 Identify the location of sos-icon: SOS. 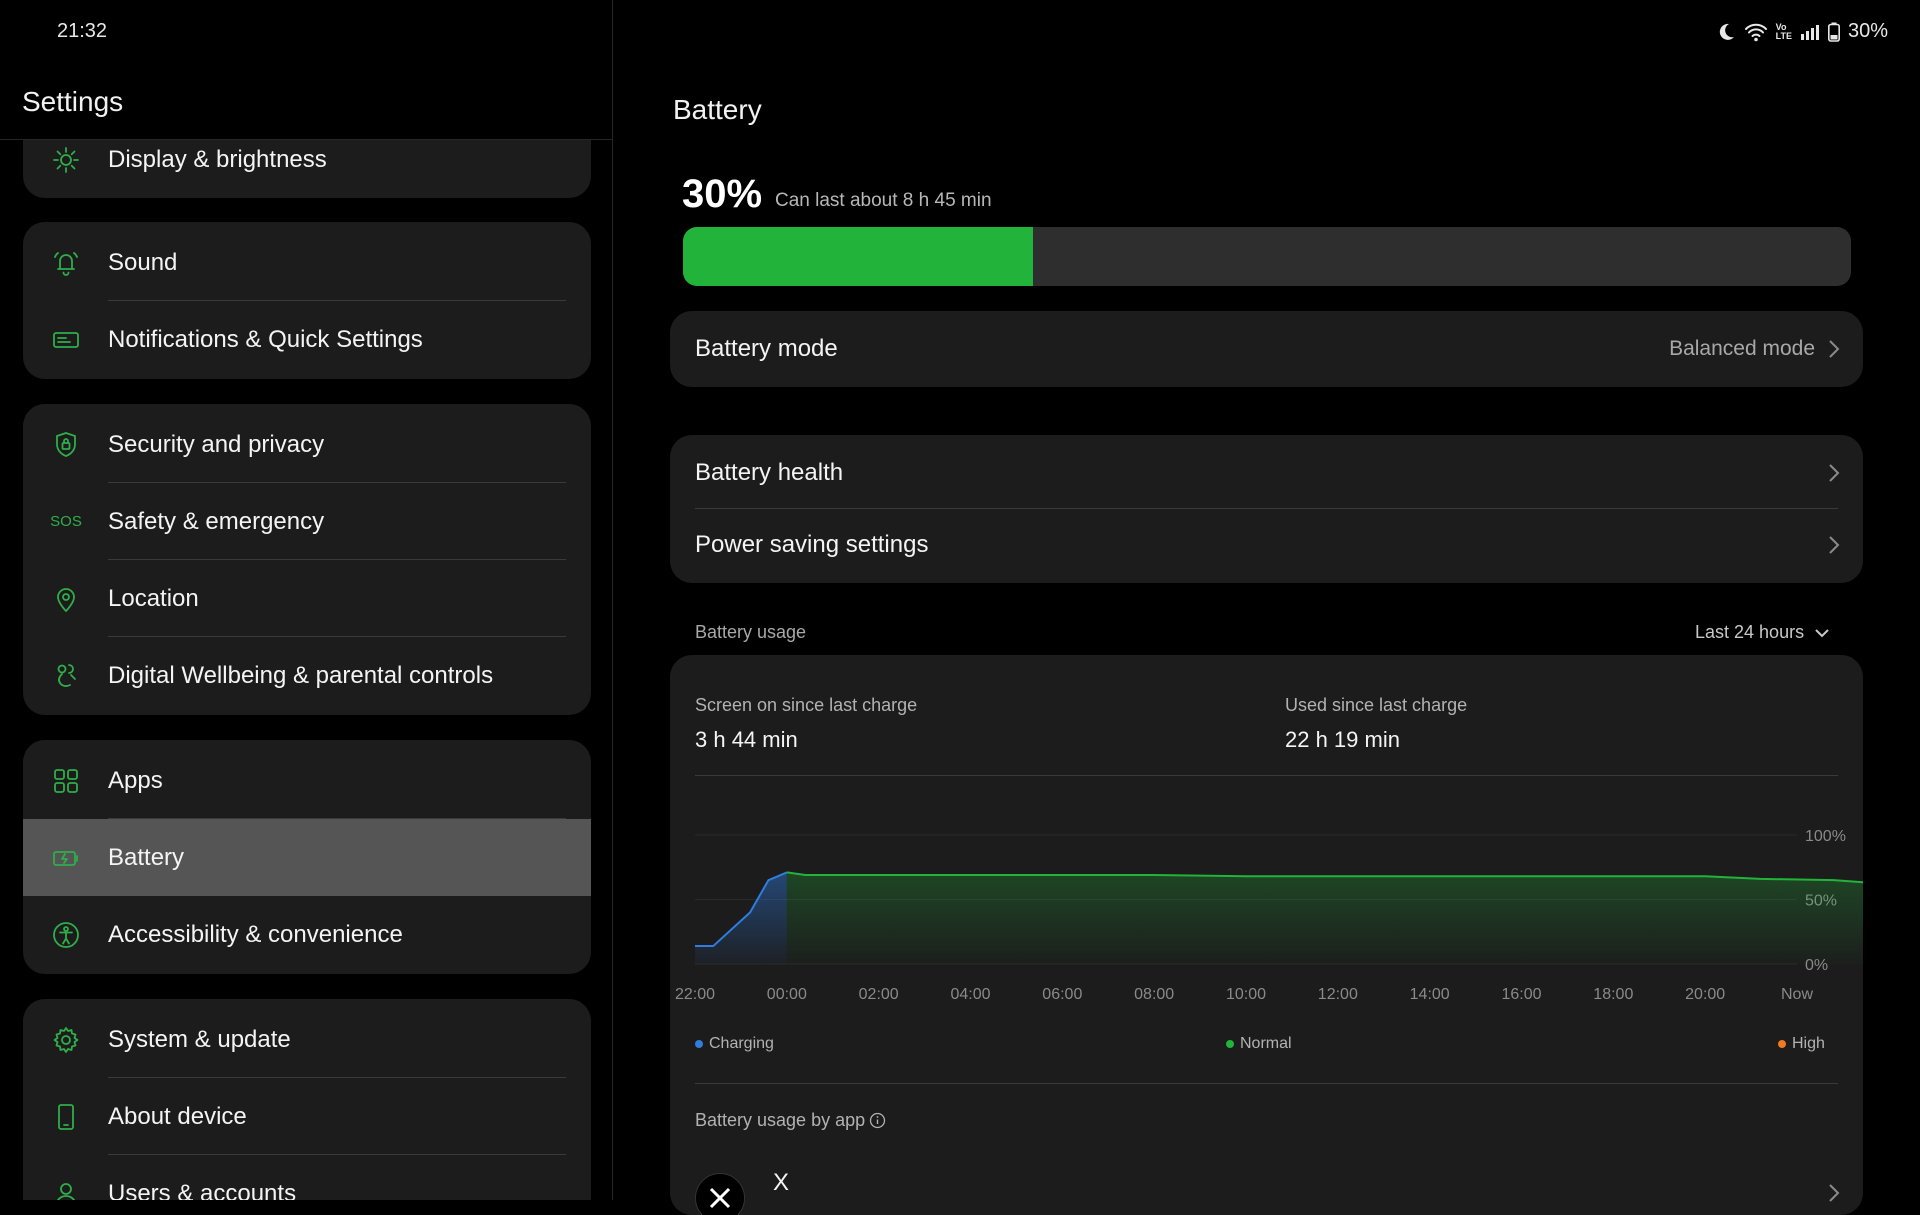
(66, 521).